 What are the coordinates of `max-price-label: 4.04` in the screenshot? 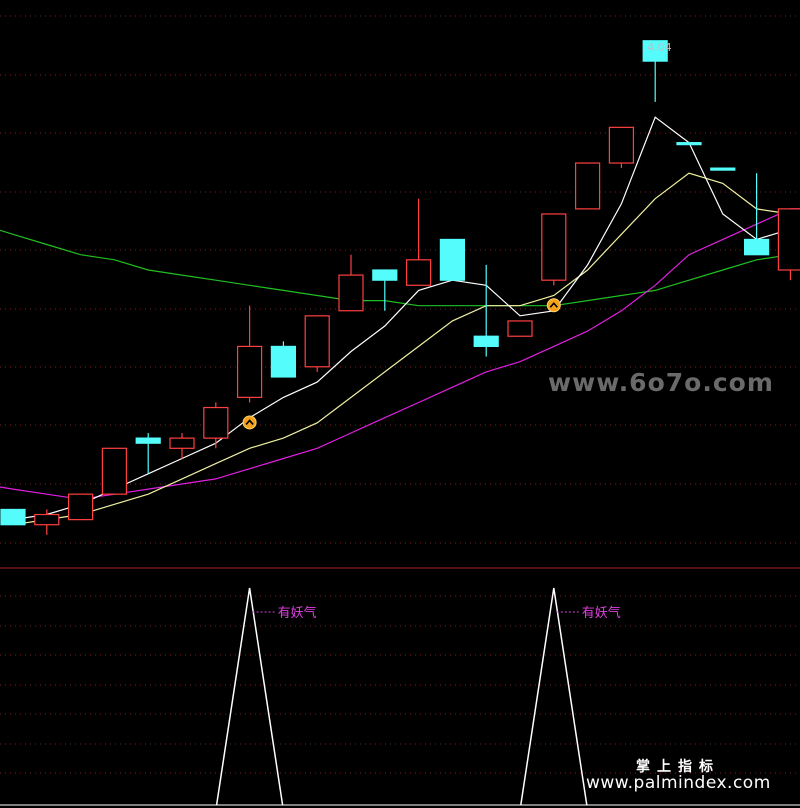 It's located at (659, 47).